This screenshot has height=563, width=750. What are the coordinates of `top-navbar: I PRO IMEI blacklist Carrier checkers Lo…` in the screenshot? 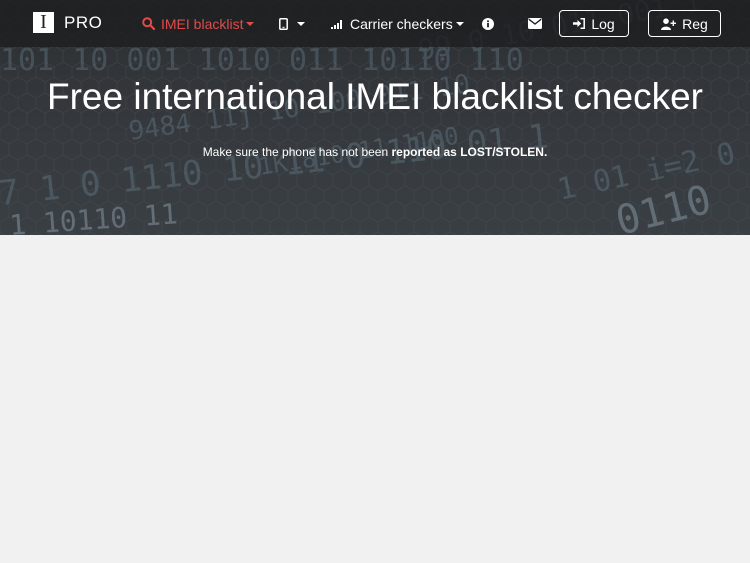 It's located at (375, 23).